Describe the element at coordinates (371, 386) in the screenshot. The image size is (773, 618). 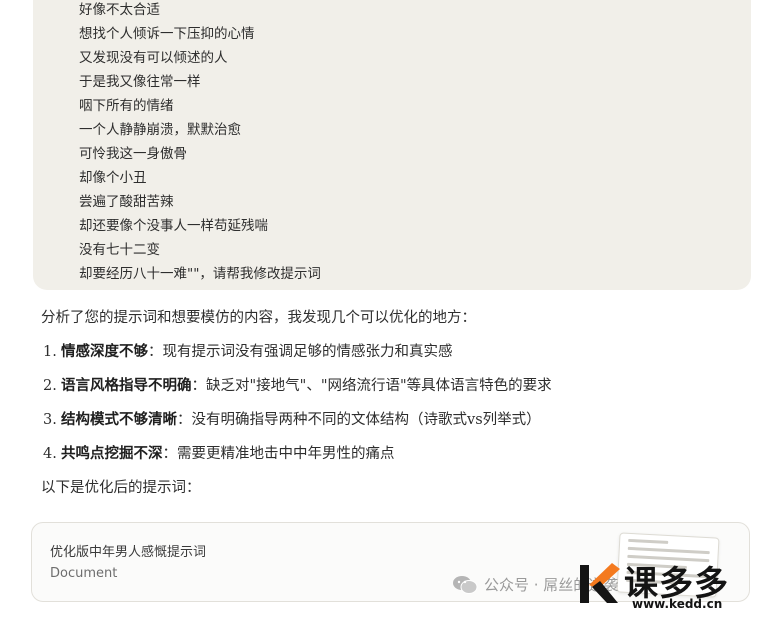
I see `point-text: ：缺乏对"接地气"、"网络流行语"等具体语言特色的要求` at that location.